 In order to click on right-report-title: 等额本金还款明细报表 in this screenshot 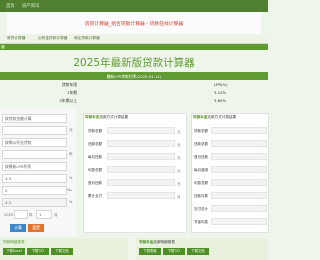, I will do `click(157, 242)`.